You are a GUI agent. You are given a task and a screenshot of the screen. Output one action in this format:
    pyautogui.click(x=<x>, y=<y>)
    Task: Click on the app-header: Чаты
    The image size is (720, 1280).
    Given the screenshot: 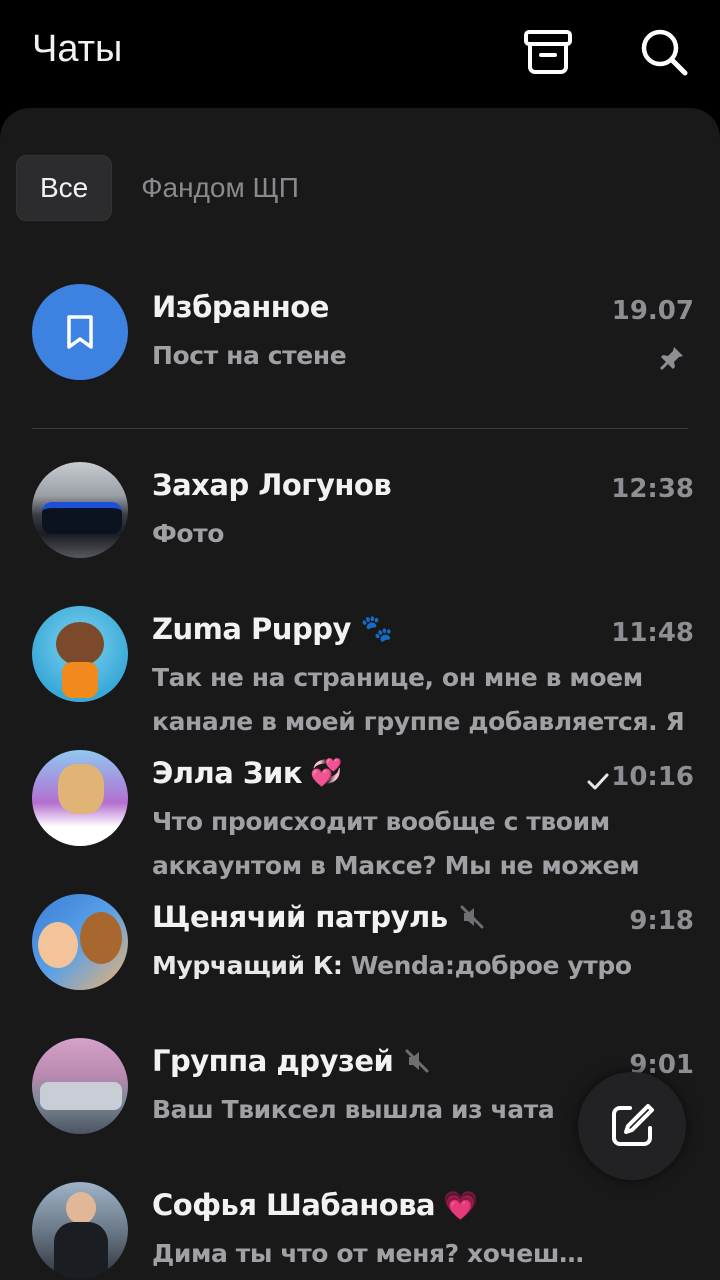 What is the action you would take?
    pyautogui.click(x=360, y=54)
    